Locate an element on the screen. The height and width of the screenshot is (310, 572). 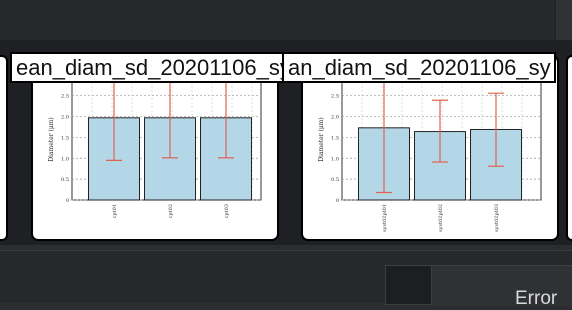
top-toolbar is located at coordinates (286, 20).